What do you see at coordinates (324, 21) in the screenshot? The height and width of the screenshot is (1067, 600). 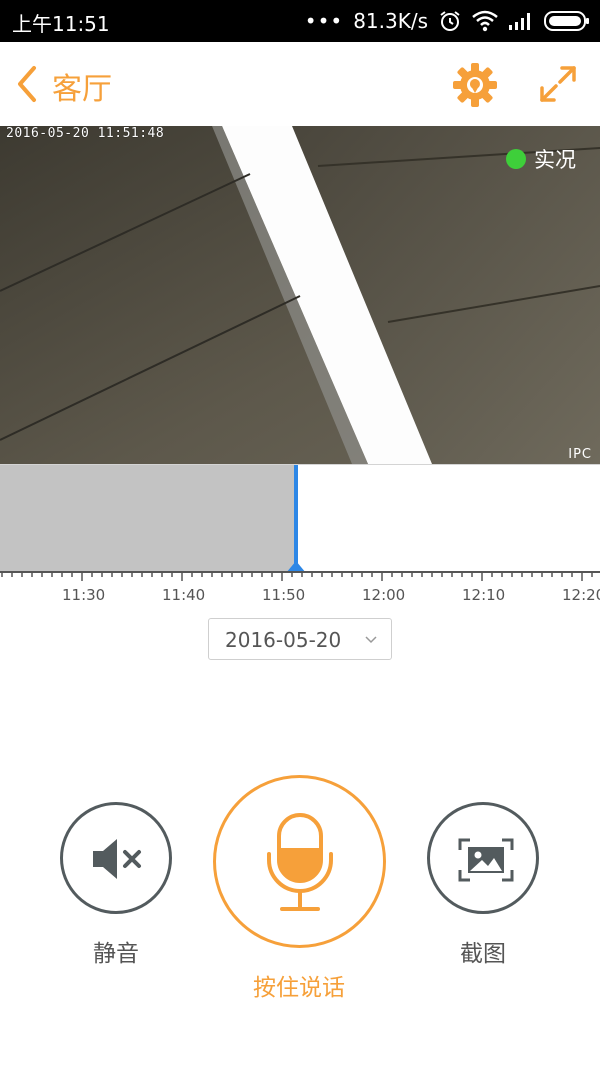 I see `notification-dots: •••` at bounding box center [324, 21].